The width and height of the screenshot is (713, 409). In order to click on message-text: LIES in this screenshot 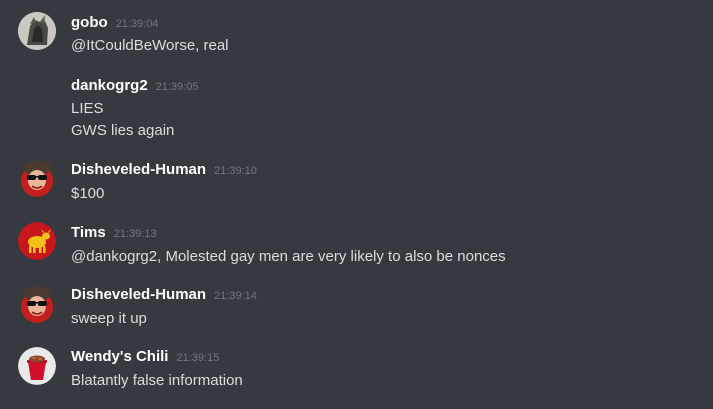, I will do `click(87, 108)`.